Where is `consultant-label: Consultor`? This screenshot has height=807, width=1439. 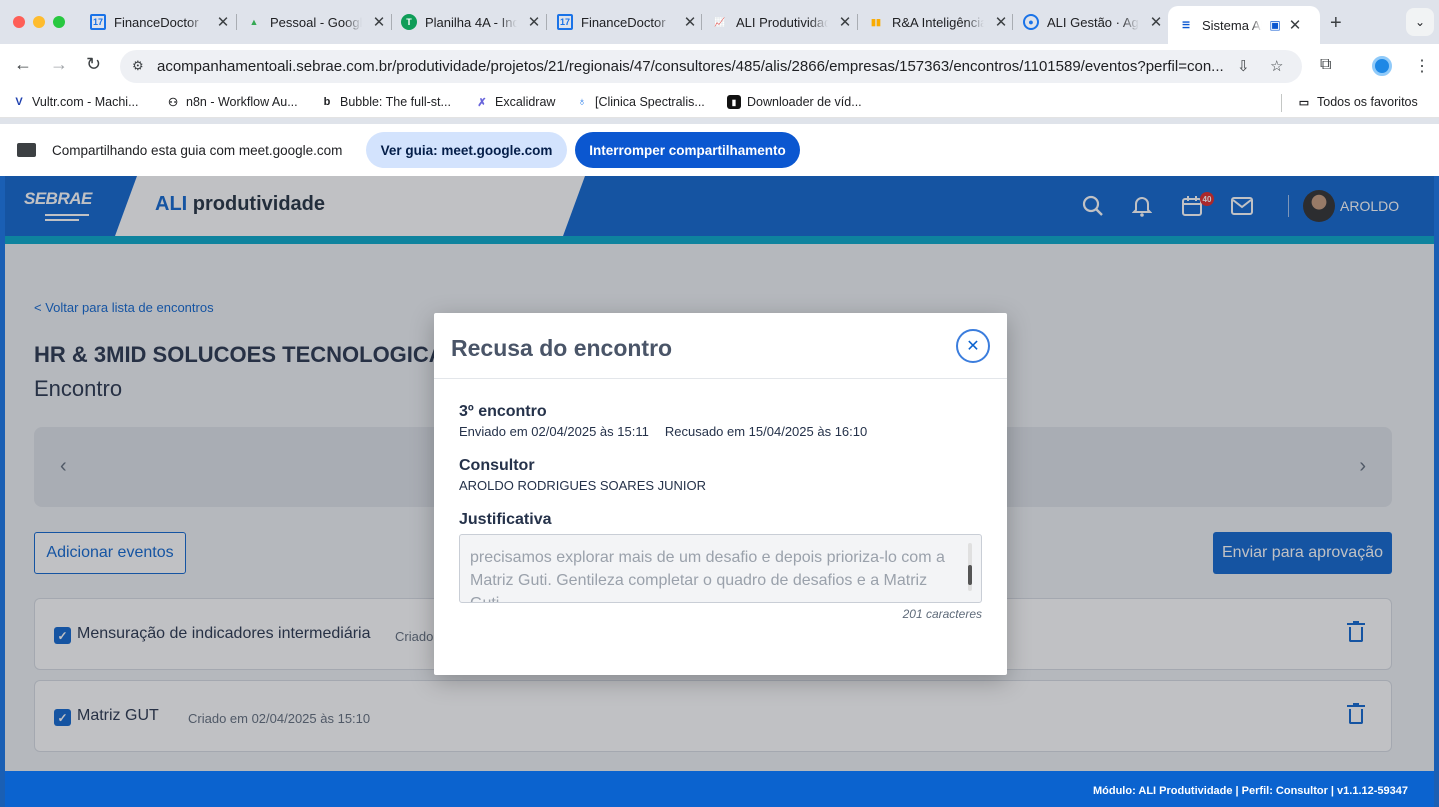
consultant-label: Consultor is located at coordinates (497, 465).